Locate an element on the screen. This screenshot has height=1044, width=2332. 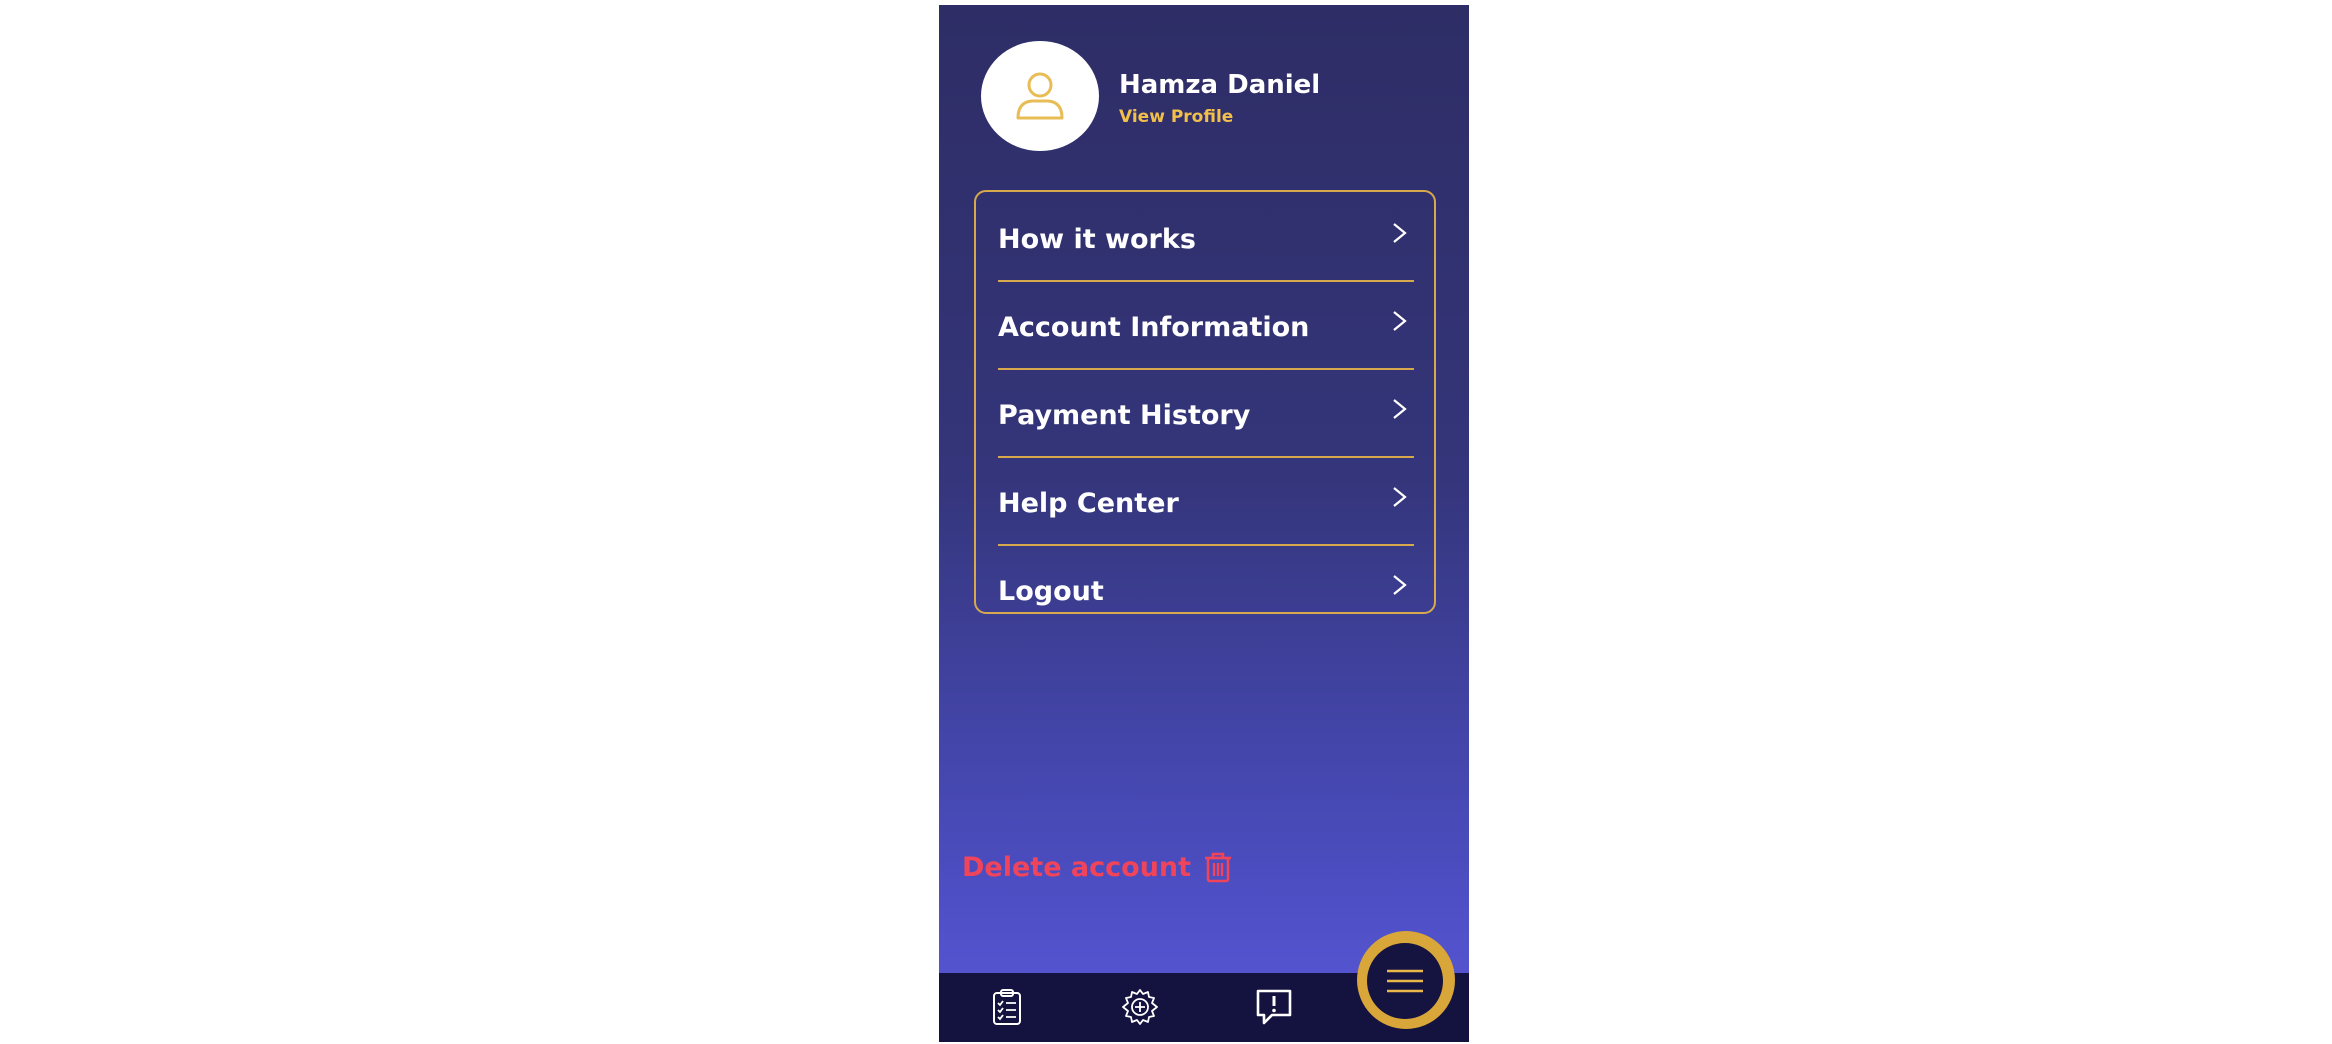
settings-gear-plus-icon is located at coordinates (1140, 1007).